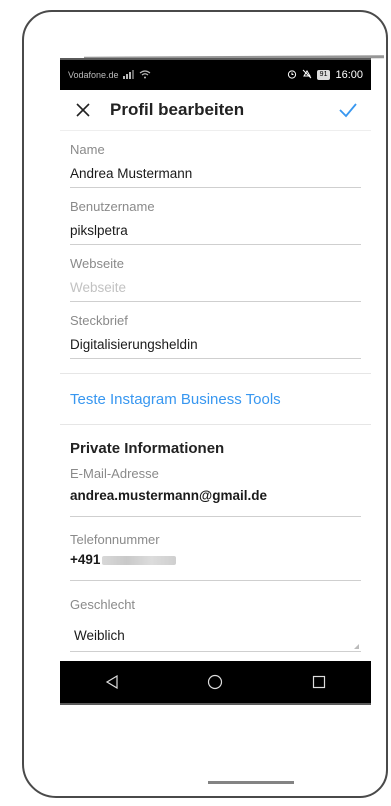 The height and width of the screenshot is (806, 391). Describe the element at coordinates (114, 473) in the screenshot. I see `email-label: E-Mail-Adresse` at that location.